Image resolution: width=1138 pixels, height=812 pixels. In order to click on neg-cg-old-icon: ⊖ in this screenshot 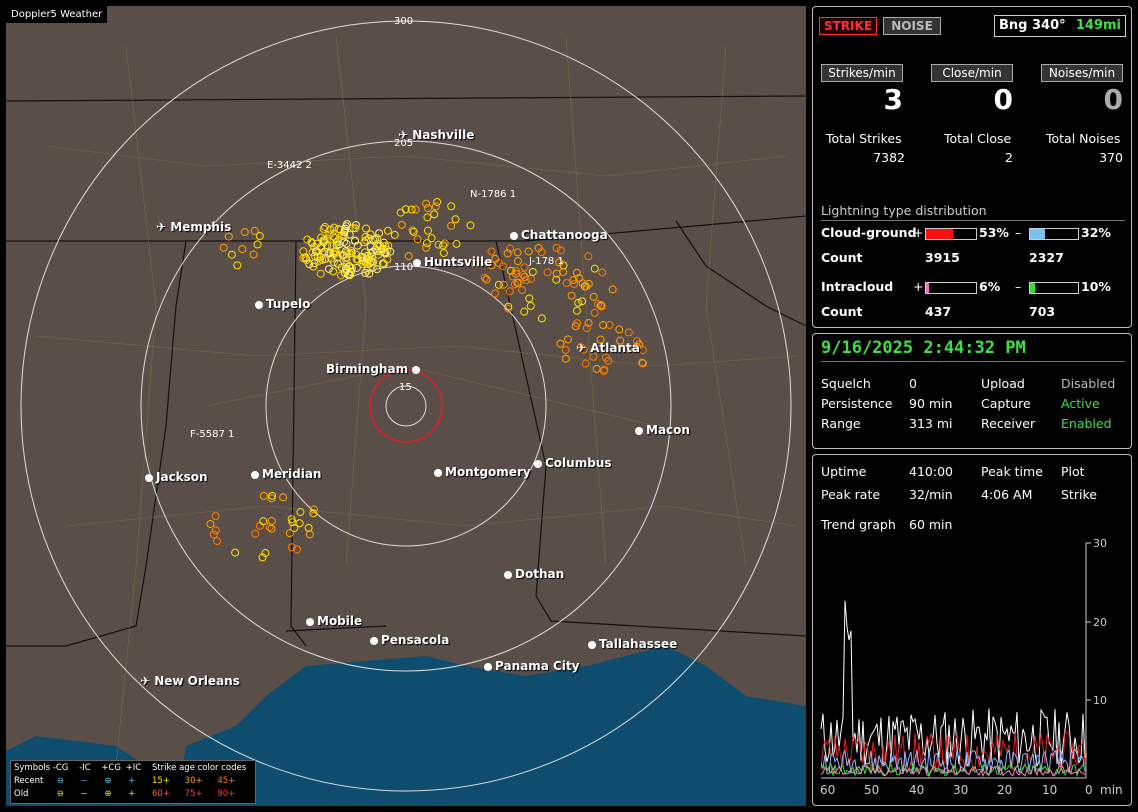, I will do `click(60, 794)`.